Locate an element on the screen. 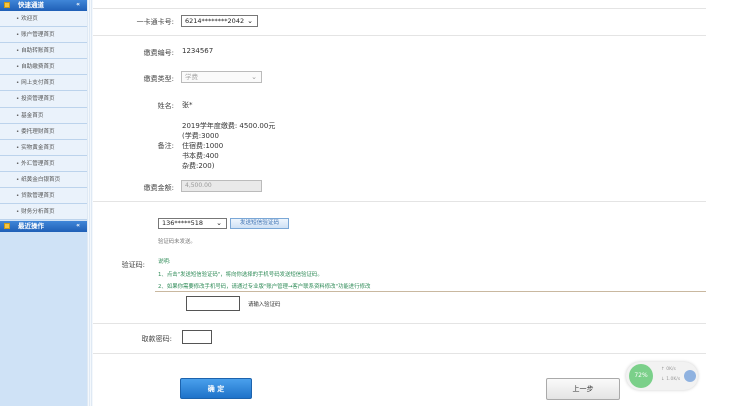 The image size is (732, 406). card-number-select: 6214********2042 ⌄ is located at coordinates (219, 21).